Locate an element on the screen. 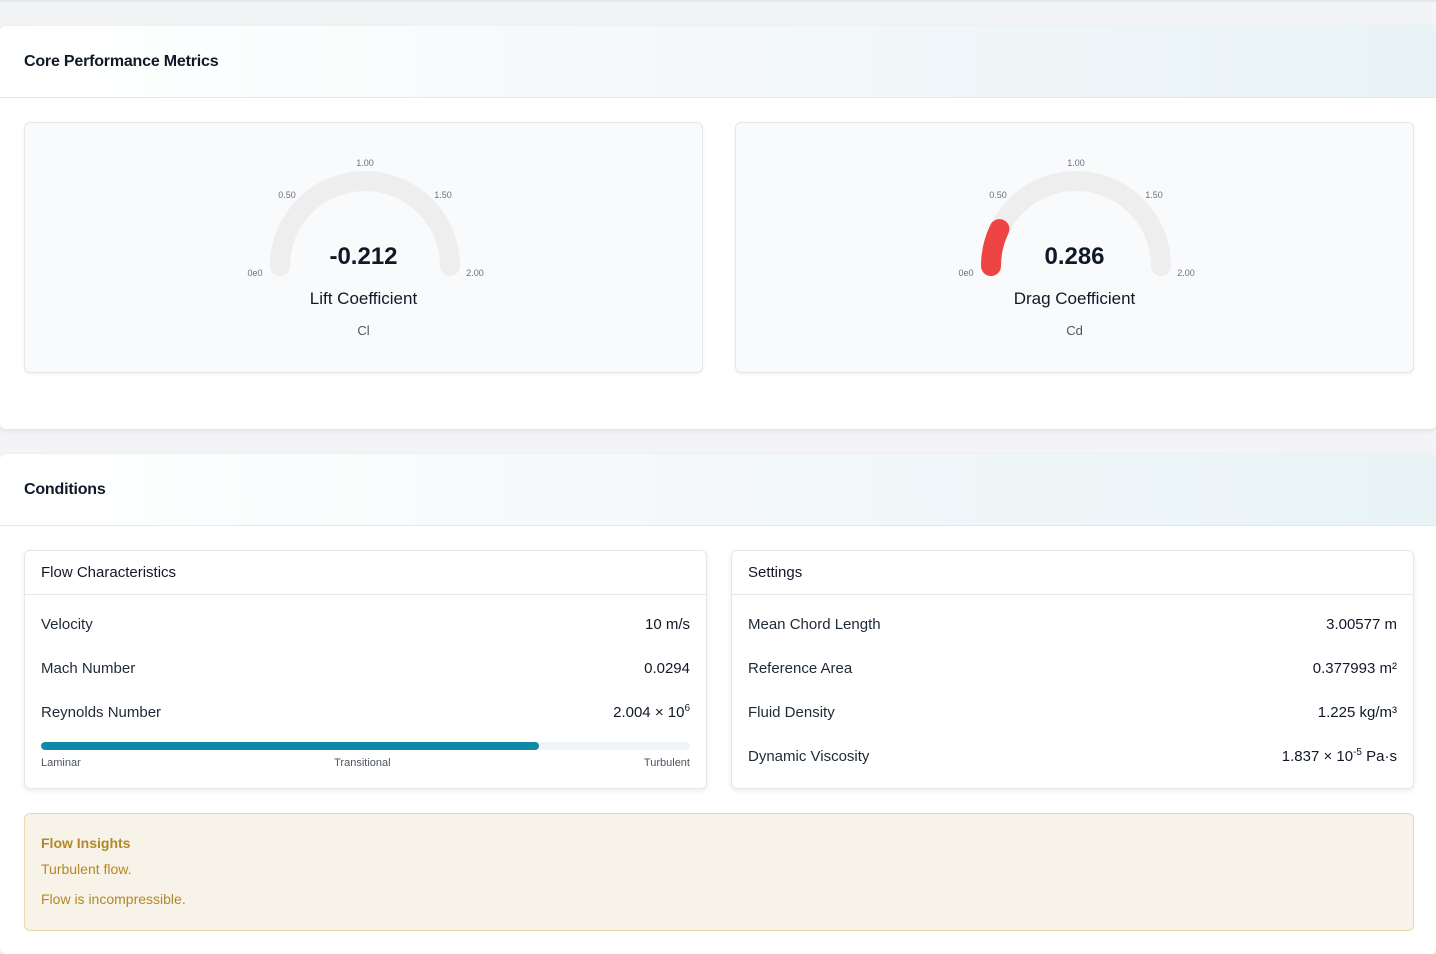 This screenshot has height=954, width=1436. conditions-header: Conditions is located at coordinates (718, 490).